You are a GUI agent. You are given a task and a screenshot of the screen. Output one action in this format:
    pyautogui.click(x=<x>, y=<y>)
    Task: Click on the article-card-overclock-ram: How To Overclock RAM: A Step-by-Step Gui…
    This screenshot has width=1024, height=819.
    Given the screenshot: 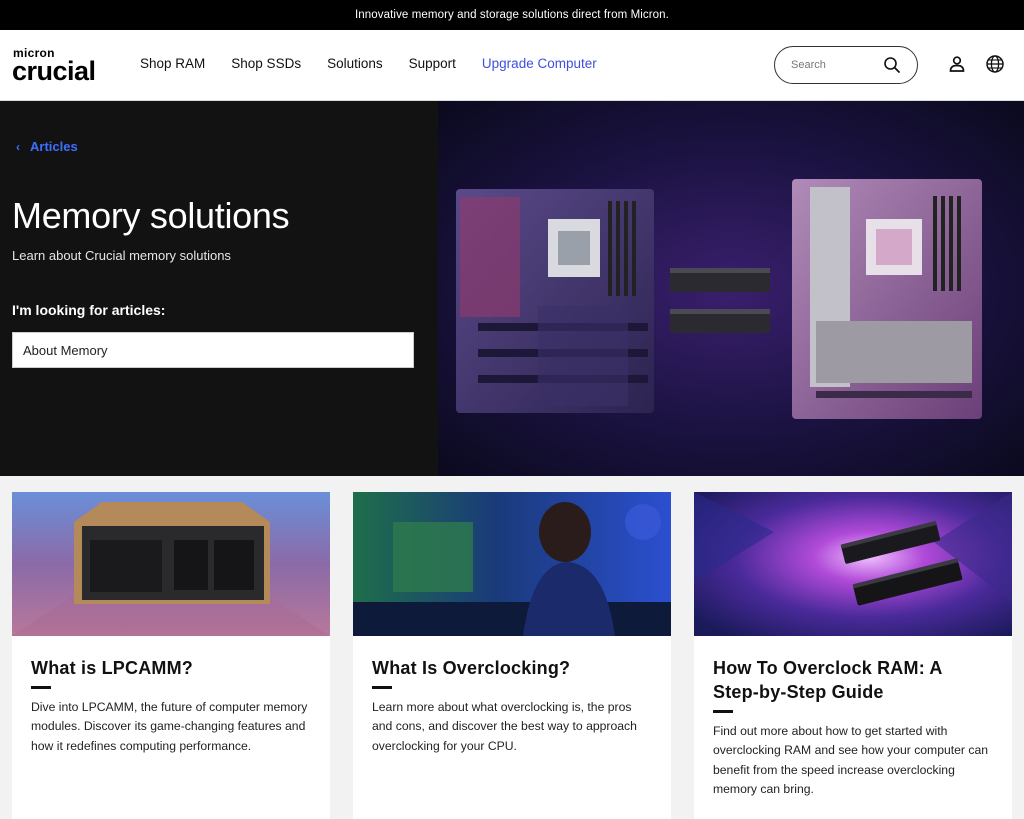 What is the action you would take?
    pyautogui.click(x=853, y=655)
    